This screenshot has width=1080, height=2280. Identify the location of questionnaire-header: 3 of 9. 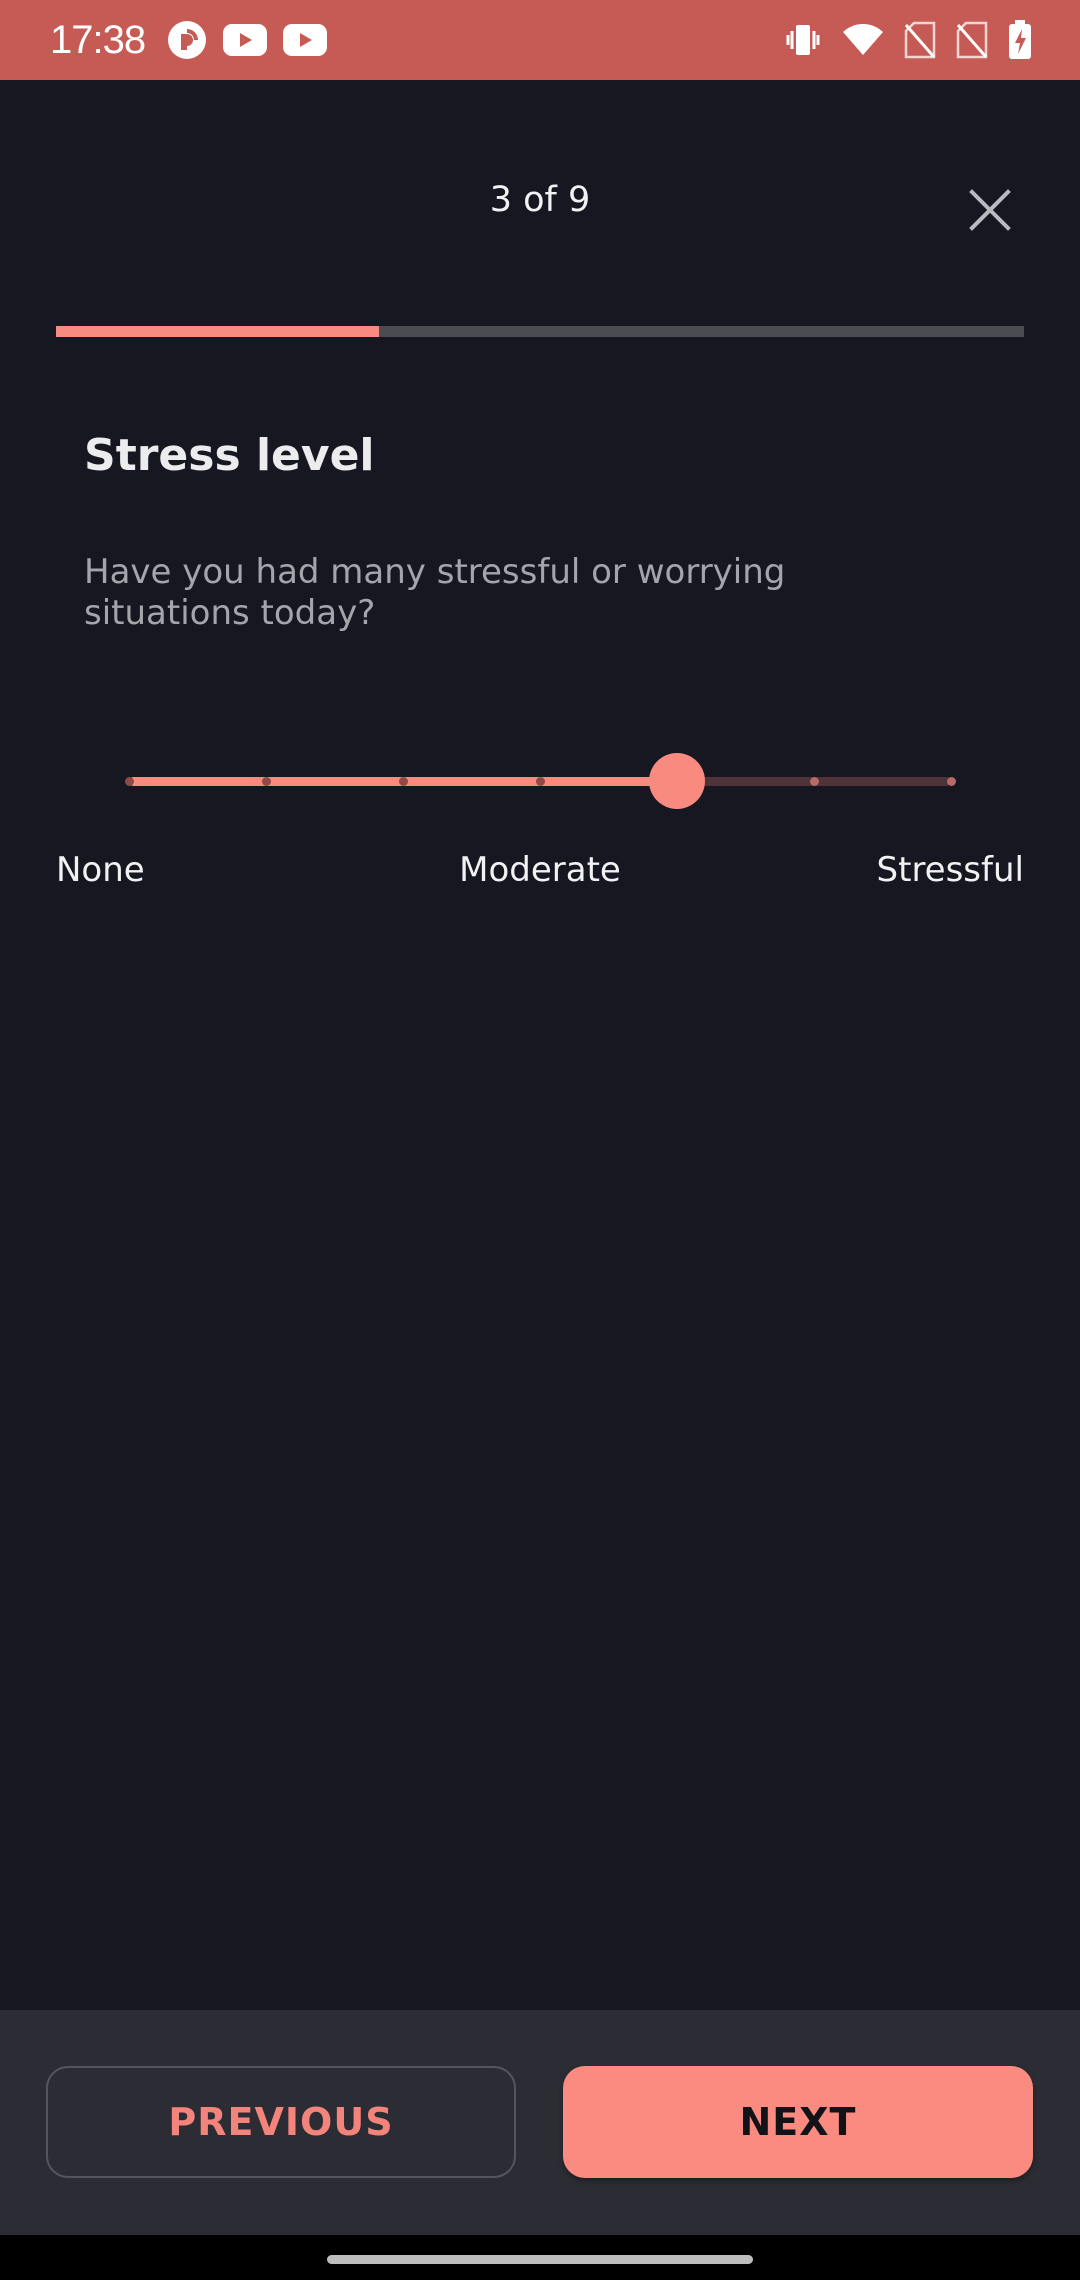
(540, 205).